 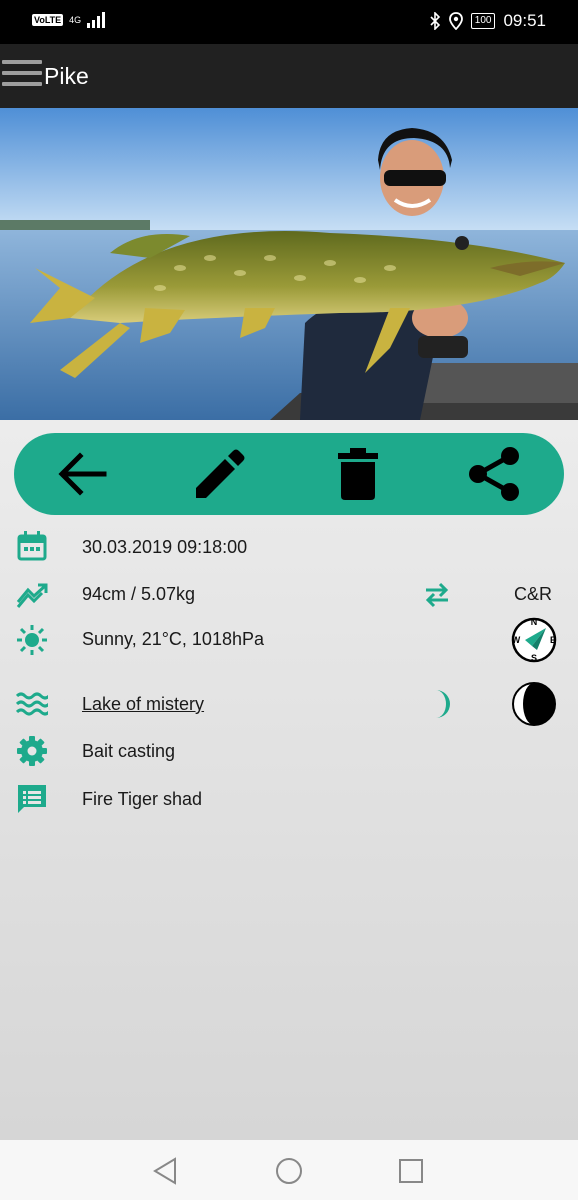 I want to click on compass-e: E, so click(x=553, y=640).